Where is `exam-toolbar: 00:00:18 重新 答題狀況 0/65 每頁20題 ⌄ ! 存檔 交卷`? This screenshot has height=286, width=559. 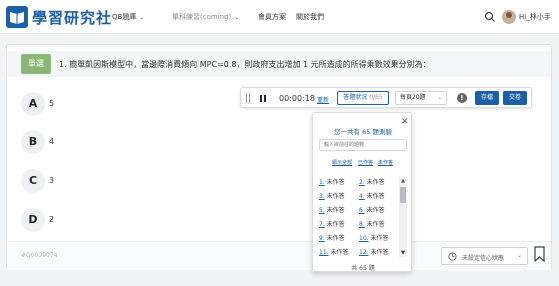 exam-toolbar: 00:00:18 重新 答題狀況 0/65 每頁20題 ⌄ ! 存檔 交卷 is located at coordinates (386, 97).